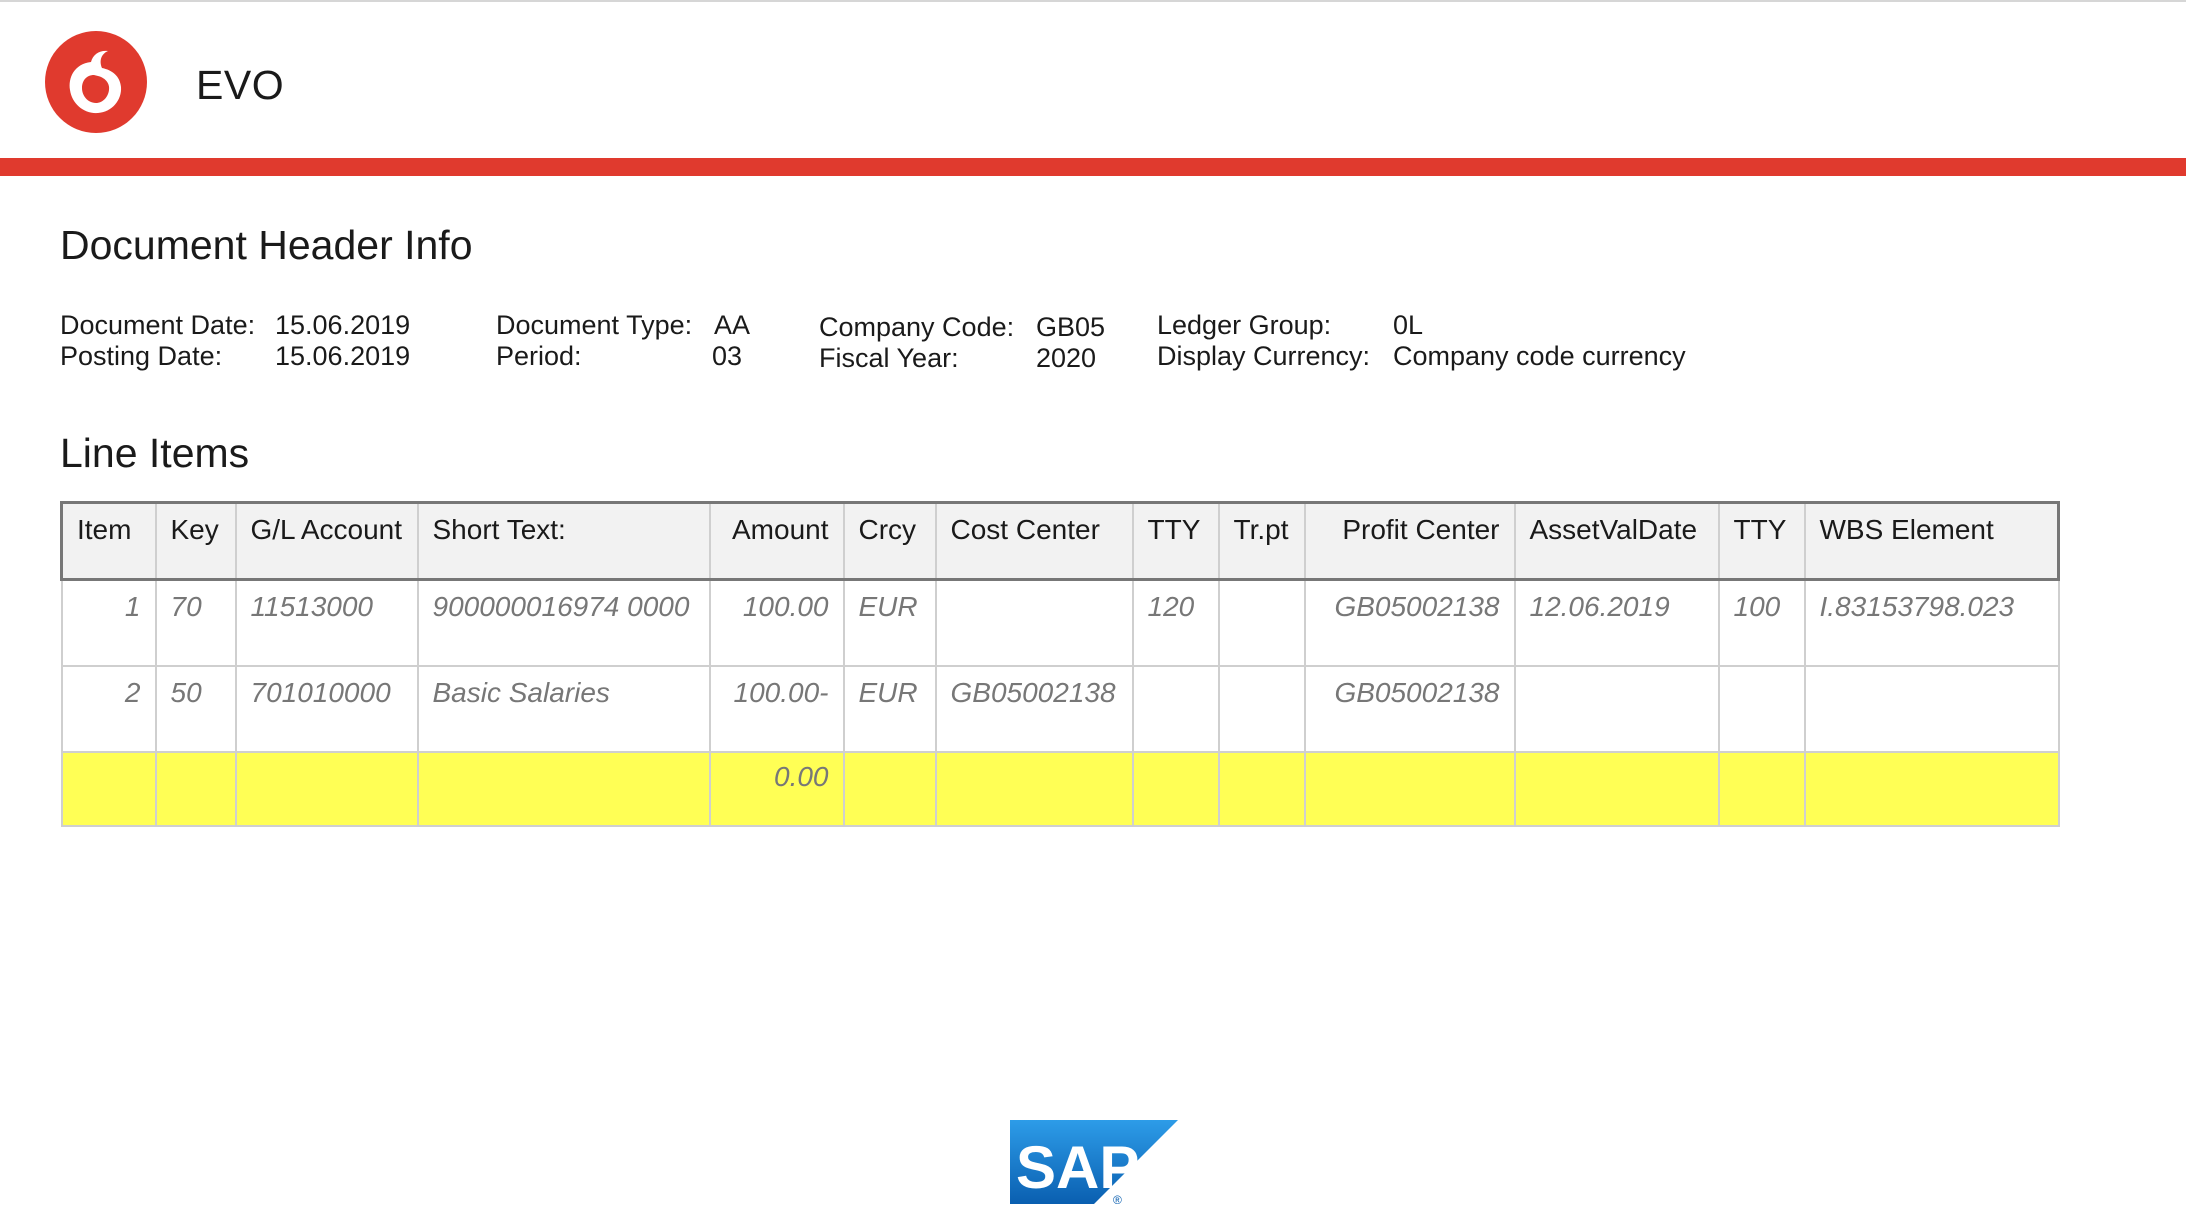 This screenshot has height=1232, width=2186. Describe the element at coordinates (326, 541) in the screenshot. I see `column-header-gl-account: G/L Account` at that location.